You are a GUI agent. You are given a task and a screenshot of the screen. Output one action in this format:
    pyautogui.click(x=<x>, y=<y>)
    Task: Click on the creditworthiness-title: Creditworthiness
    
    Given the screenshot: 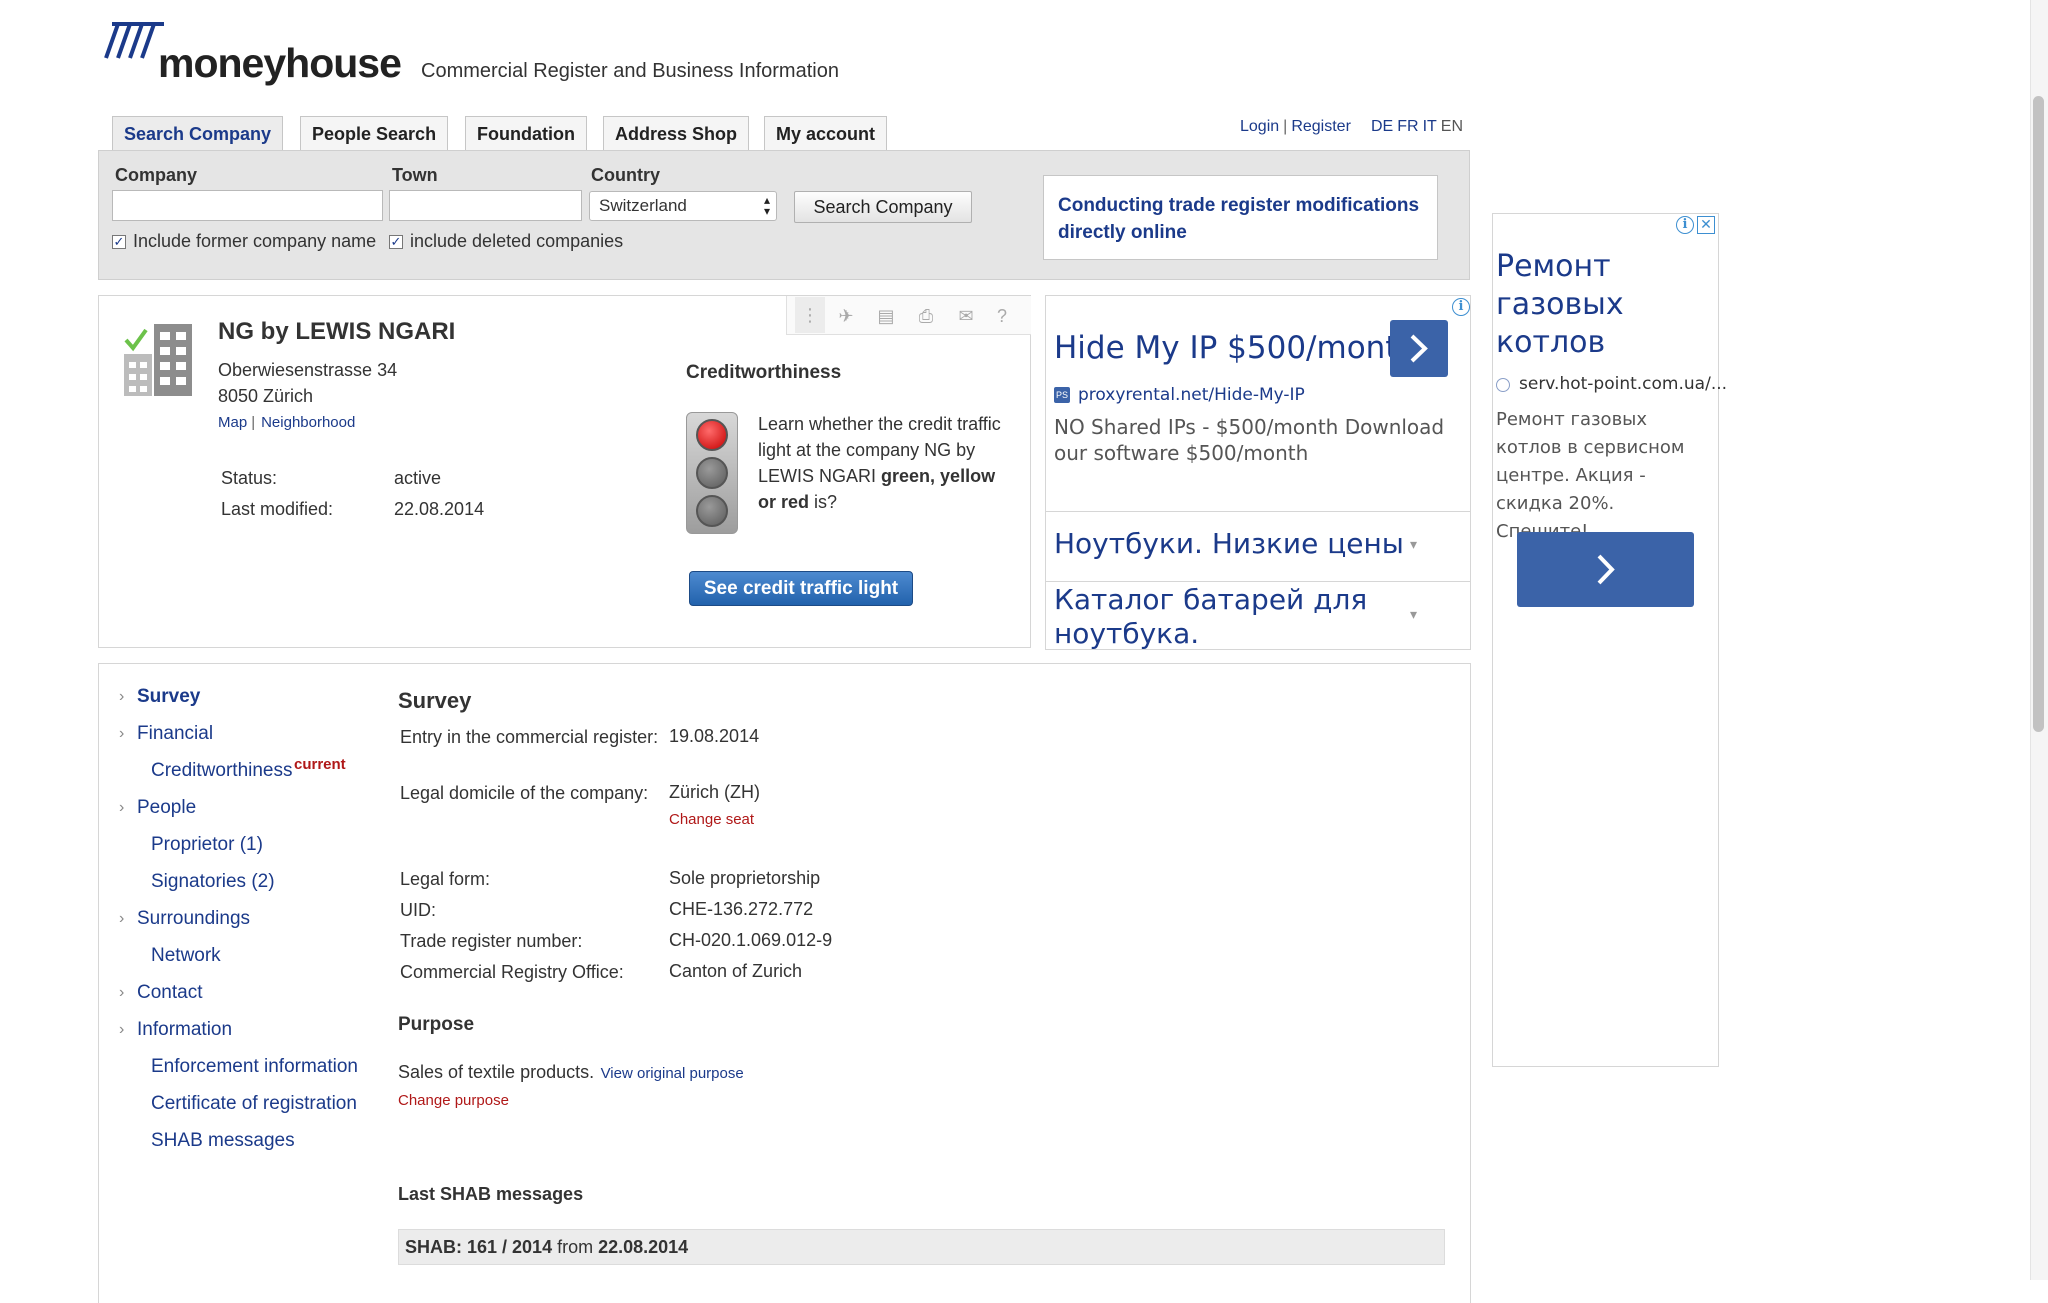 What is the action you would take?
    pyautogui.click(x=764, y=372)
    